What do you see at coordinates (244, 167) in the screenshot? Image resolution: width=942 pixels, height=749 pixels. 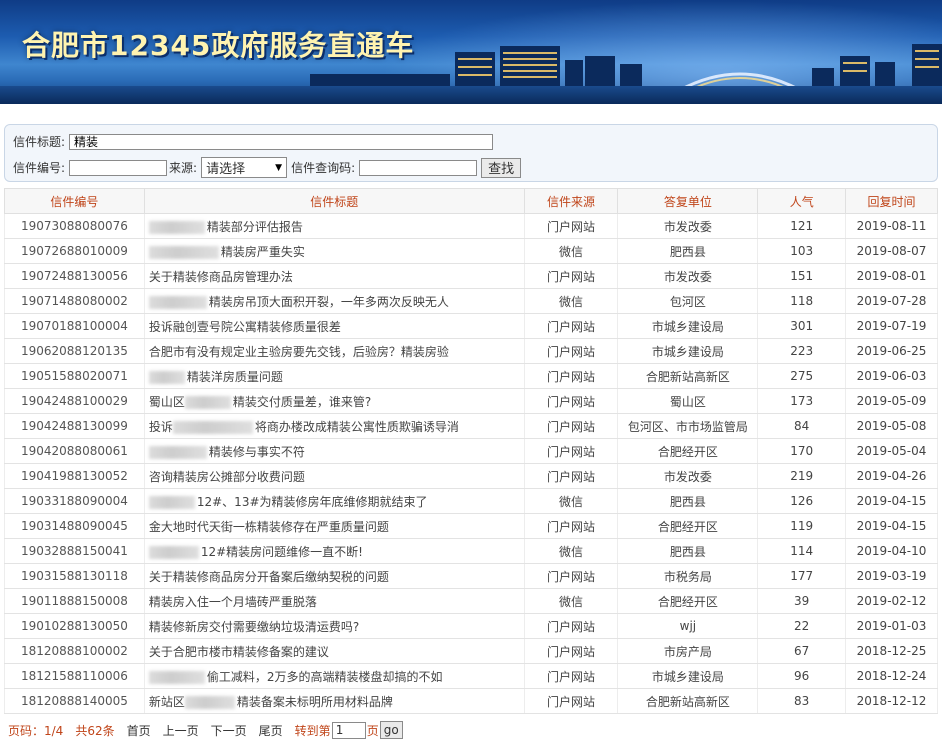 I see `source-select: 请选择 ▼` at bounding box center [244, 167].